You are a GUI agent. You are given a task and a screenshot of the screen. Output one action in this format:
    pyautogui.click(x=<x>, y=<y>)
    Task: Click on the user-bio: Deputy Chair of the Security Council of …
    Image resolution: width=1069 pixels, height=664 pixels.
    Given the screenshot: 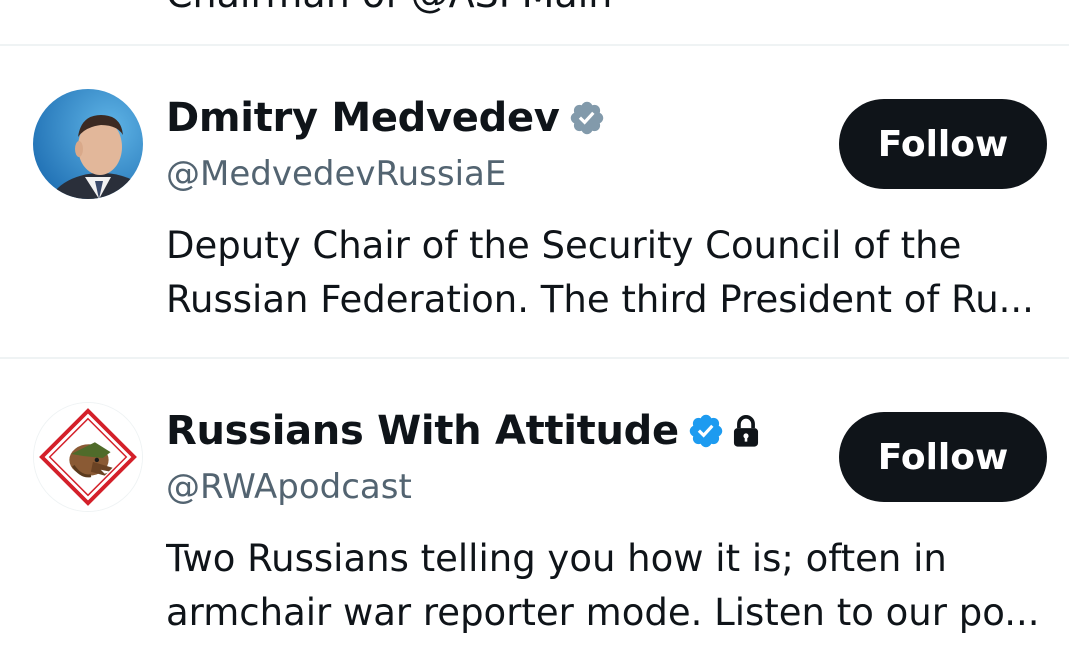 What is the action you would take?
    pyautogui.click(x=606, y=273)
    